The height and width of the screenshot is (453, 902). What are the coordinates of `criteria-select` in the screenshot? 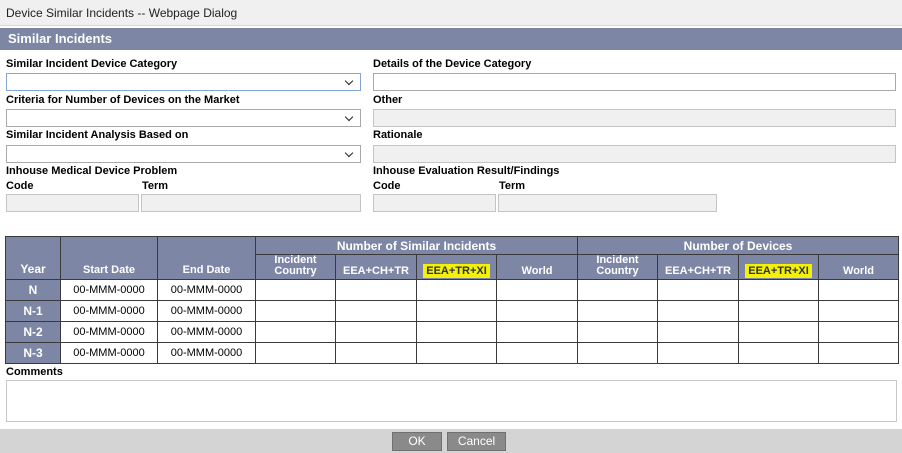 It's located at (183, 118).